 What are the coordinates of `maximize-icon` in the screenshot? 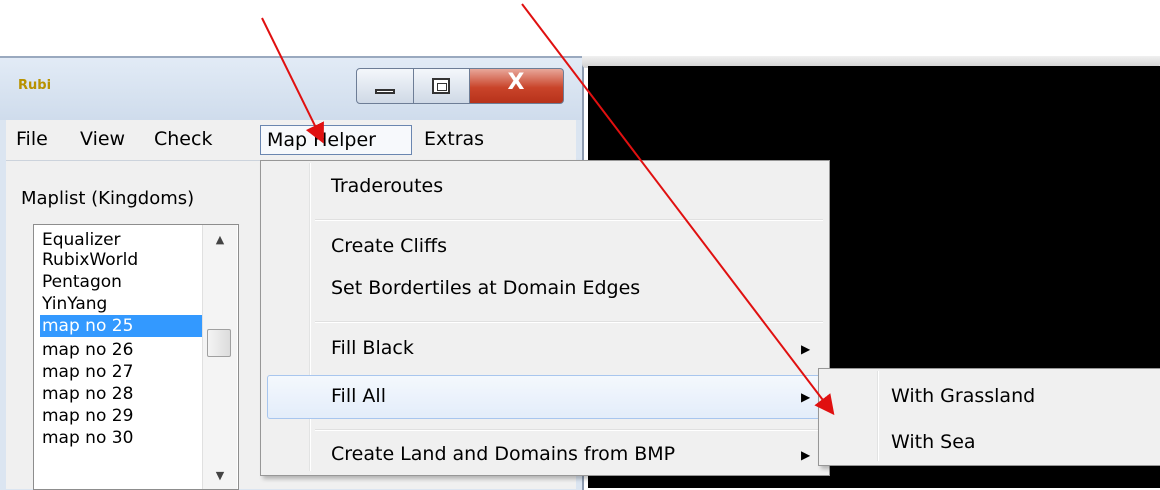 It's located at (441, 86).